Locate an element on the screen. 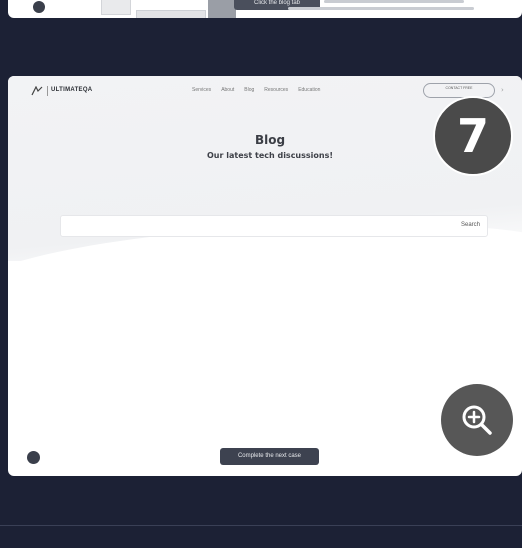 This screenshot has height=548, width=522. logo-text: ULTIMATEQA is located at coordinates (71, 90).